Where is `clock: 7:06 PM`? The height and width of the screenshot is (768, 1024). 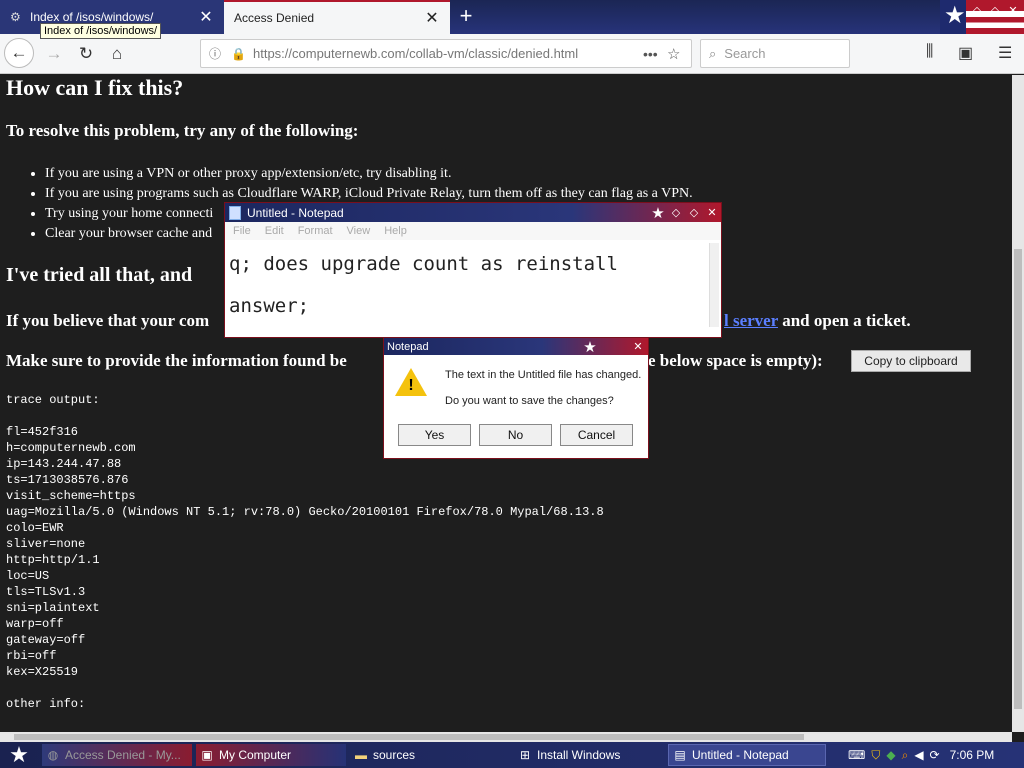
clock: 7:06 PM is located at coordinates (972, 755).